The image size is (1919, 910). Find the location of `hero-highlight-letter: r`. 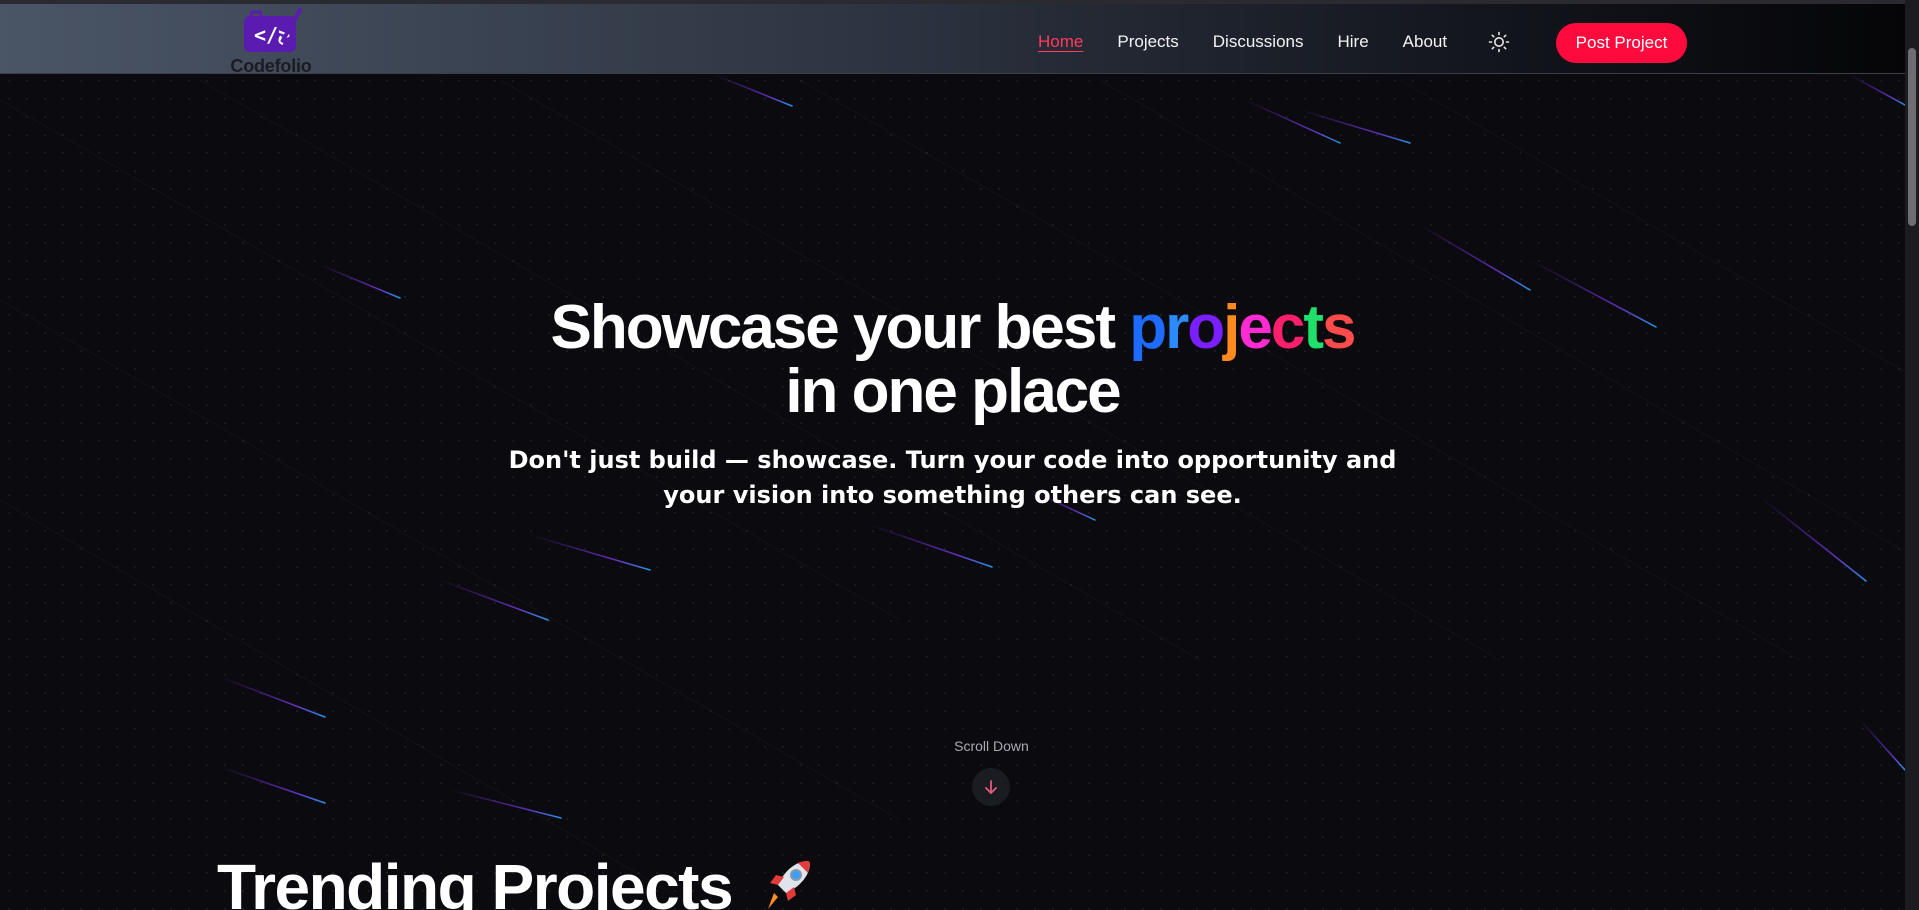

hero-highlight-letter: r is located at coordinates (1177, 327).